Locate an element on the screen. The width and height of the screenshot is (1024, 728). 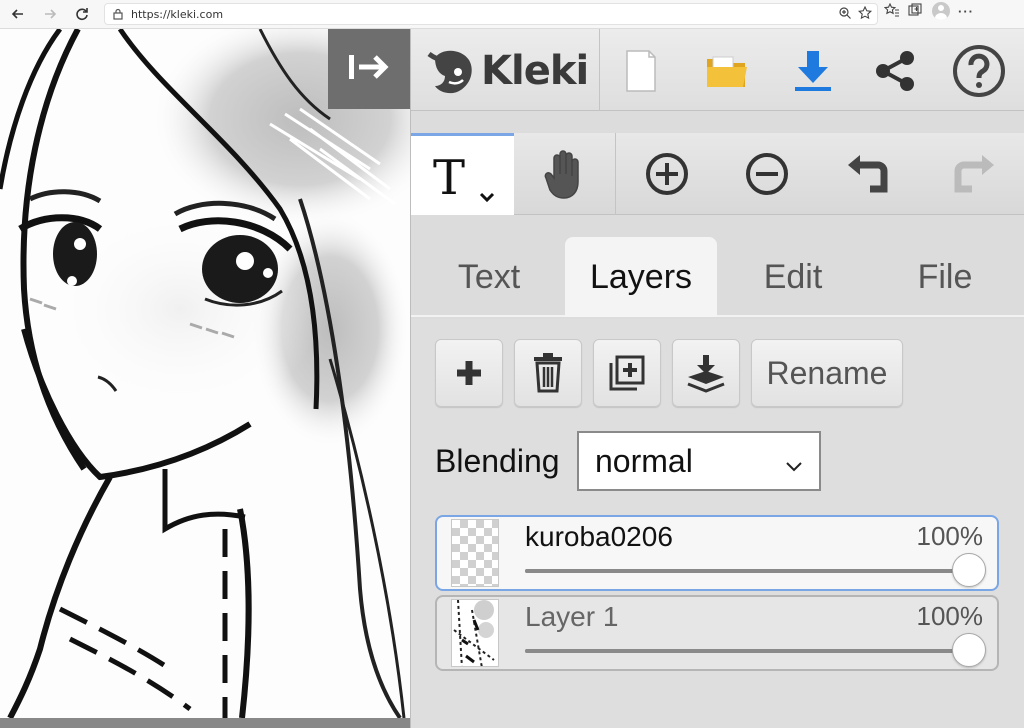
undo-button is located at coordinates (869, 174).